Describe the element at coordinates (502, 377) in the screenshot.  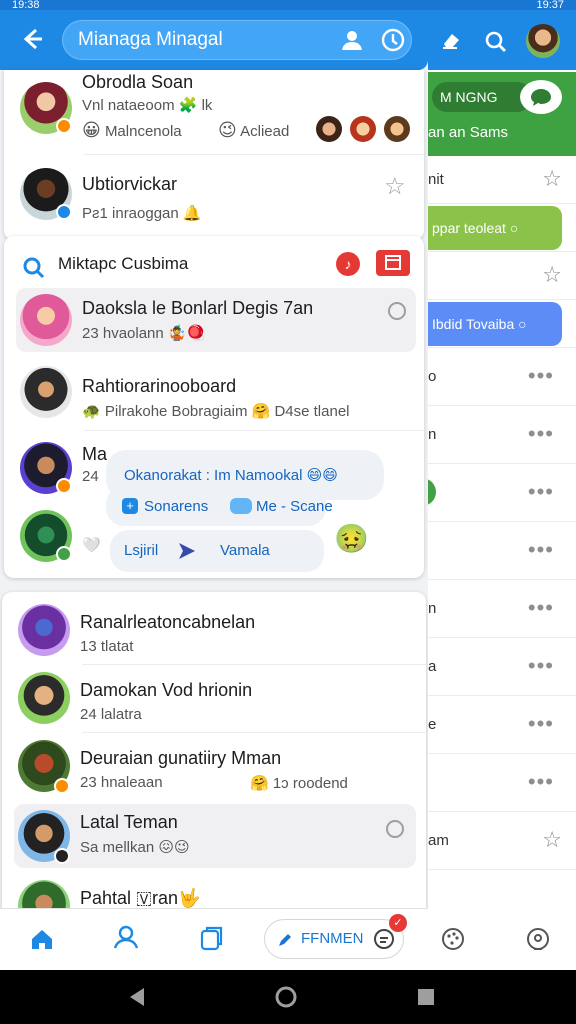
I see `background-list-row: o •••` at that location.